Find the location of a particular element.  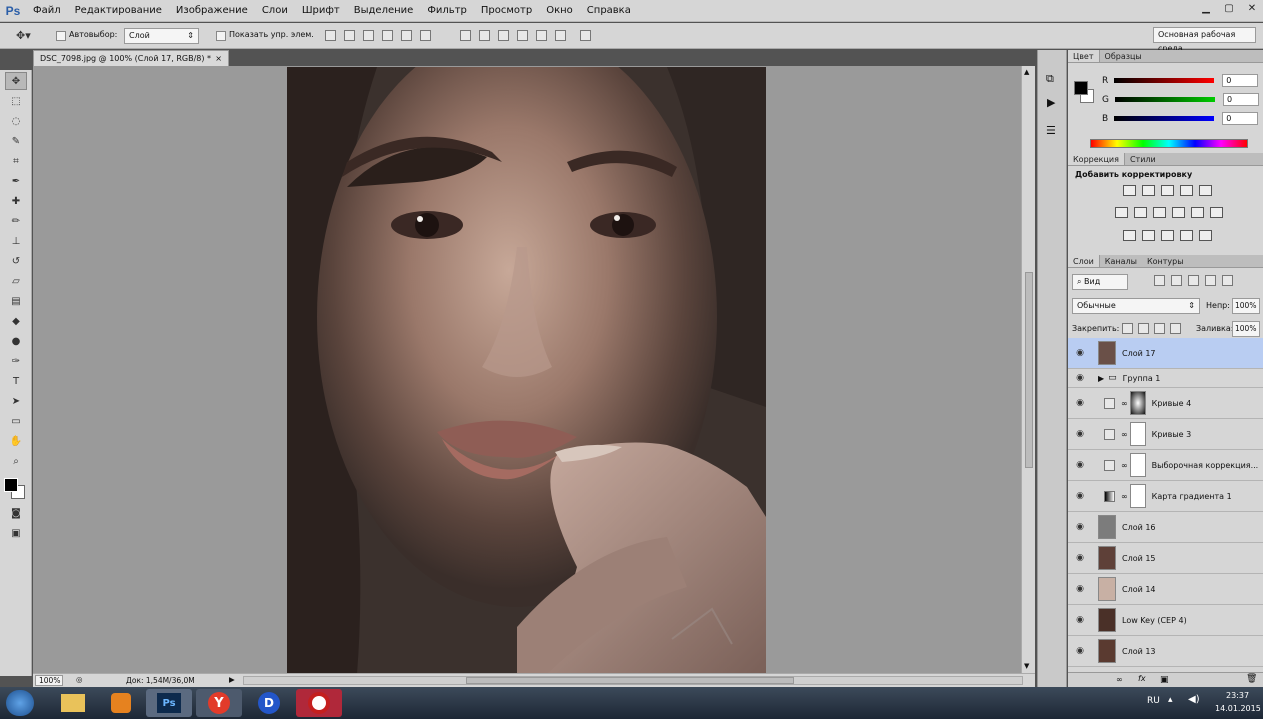

layer-row: ◉ Low Key (СЕР 4) is located at coordinates (1165, 620).